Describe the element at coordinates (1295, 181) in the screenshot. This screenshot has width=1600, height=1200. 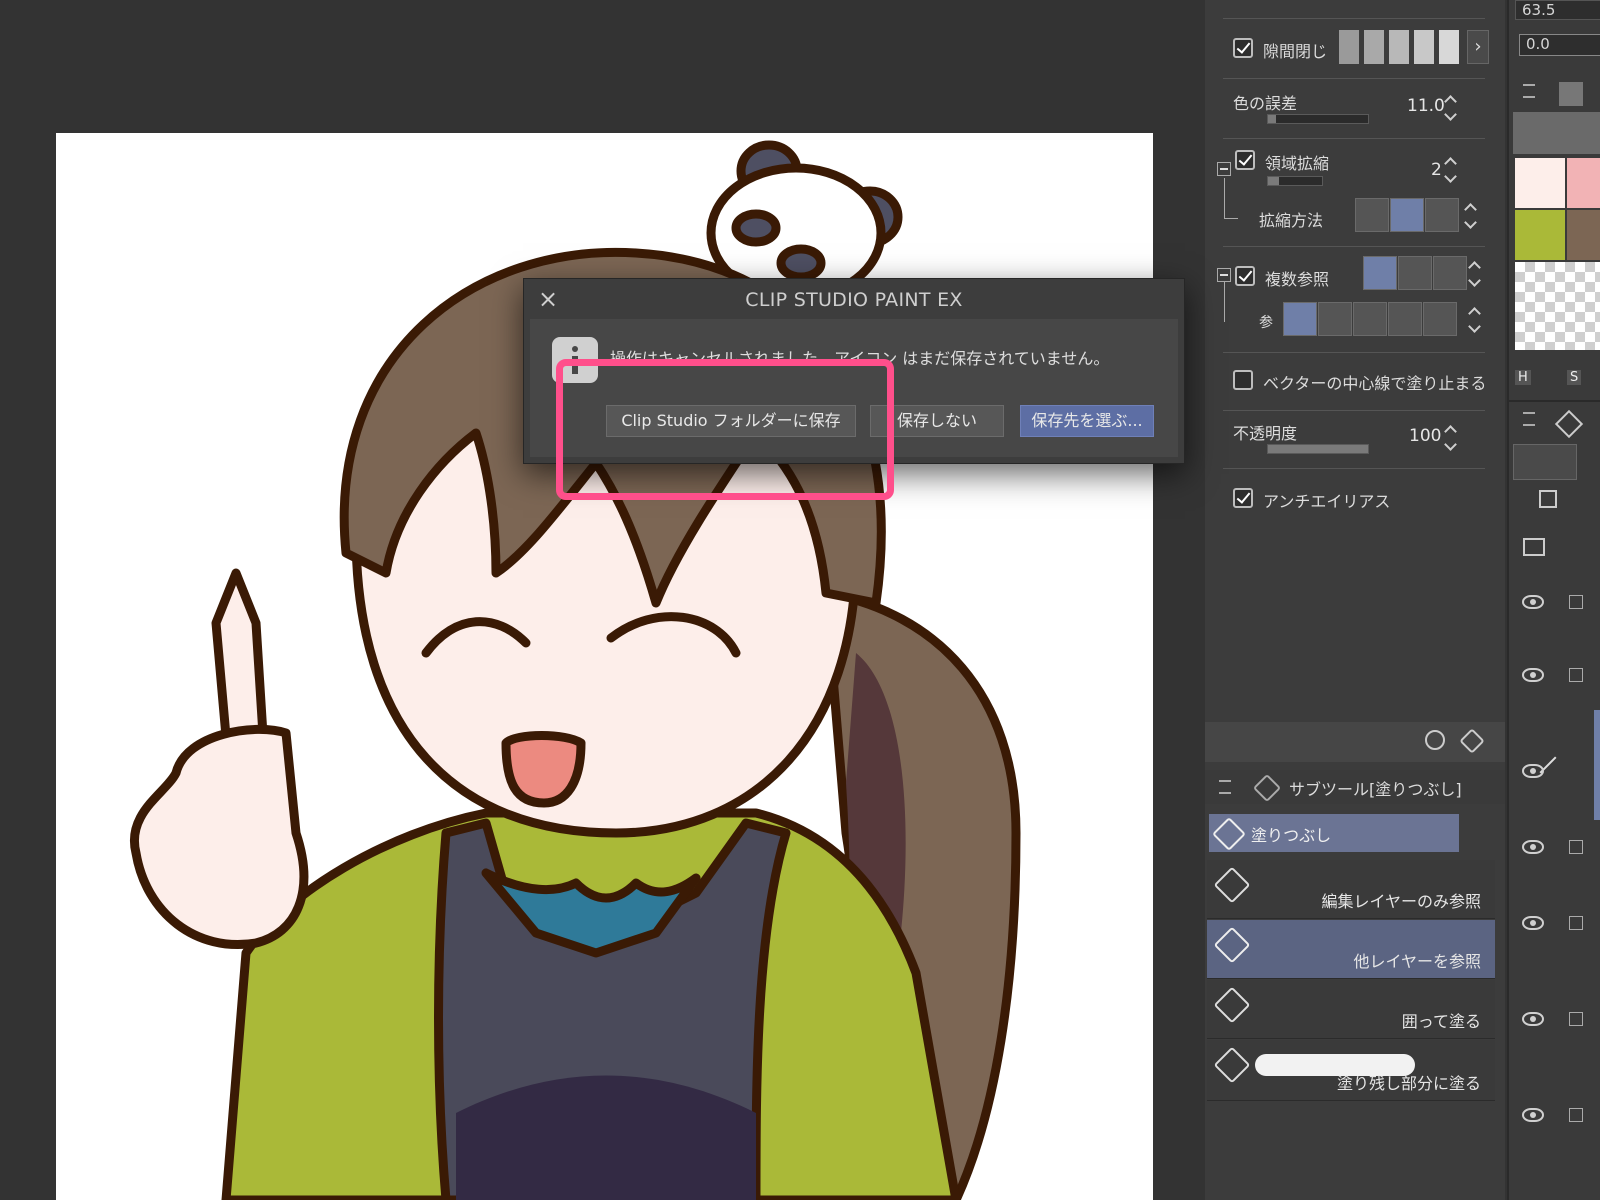
I see `area-scaling-slider` at that location.